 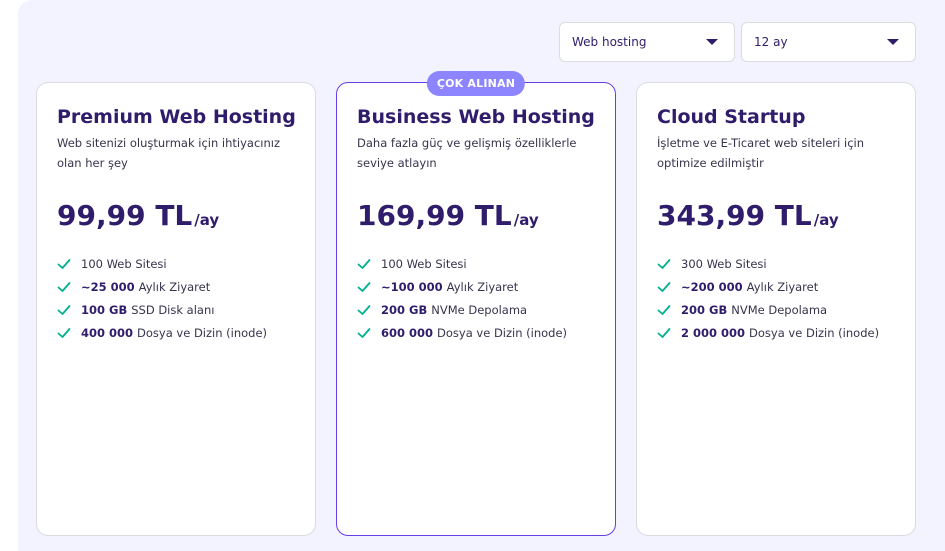 I want to click on feature-item: 300 Web Sitesi, so click(x=776, y=263).